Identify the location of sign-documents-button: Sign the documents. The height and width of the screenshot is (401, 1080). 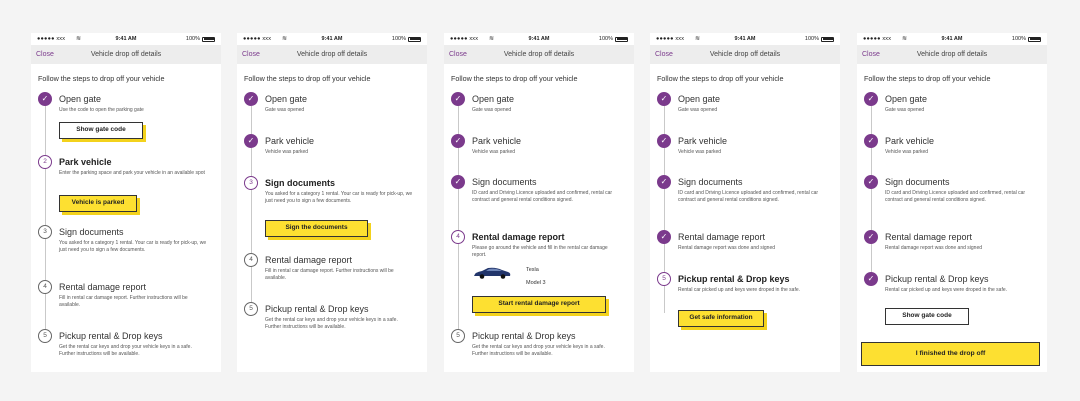
(316, 228).